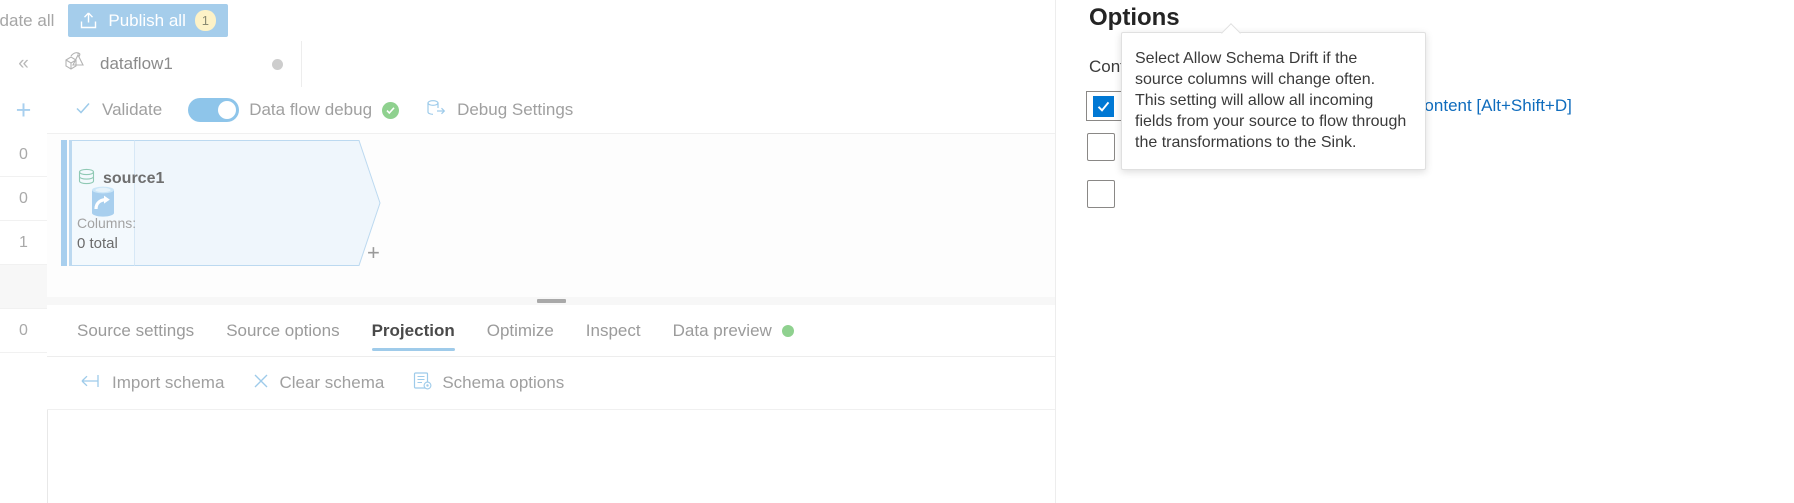  I want to click on node-name: source1, so click(134, 178).